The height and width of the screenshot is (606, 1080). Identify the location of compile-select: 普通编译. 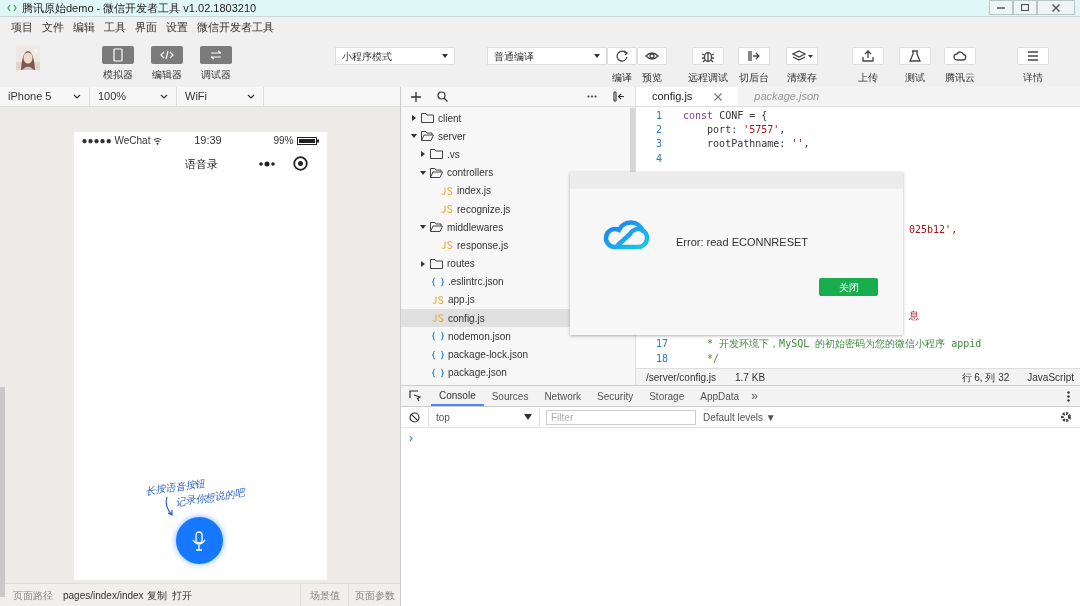
(547, 56).